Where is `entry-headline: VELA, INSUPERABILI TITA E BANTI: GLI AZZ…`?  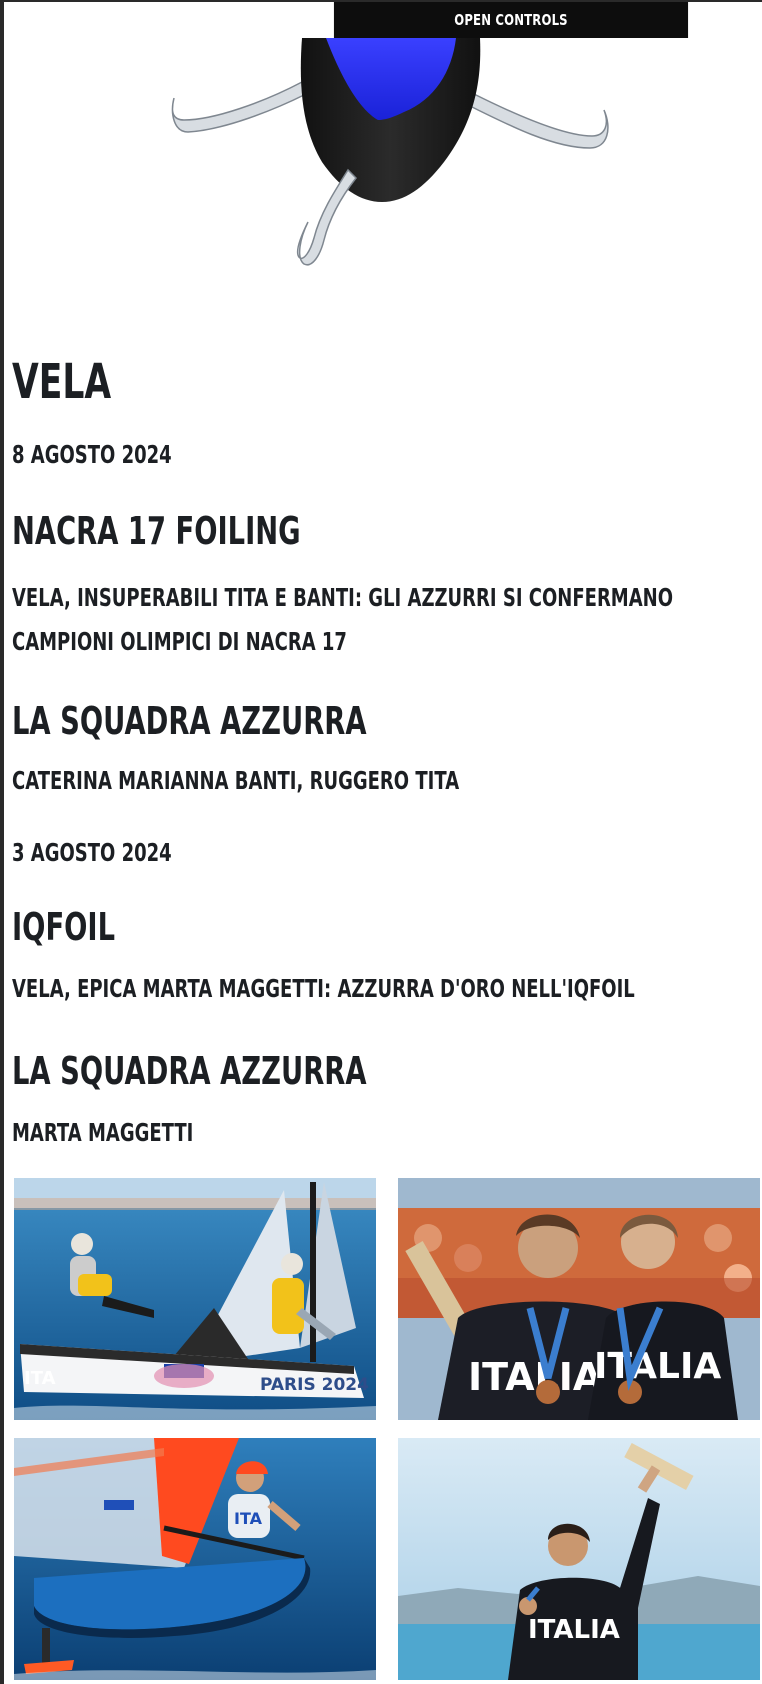 entry-headline: VELA, INSUPERABILI TITA E BANTI: GLI AZZ… is located at coordinates (372, 620).